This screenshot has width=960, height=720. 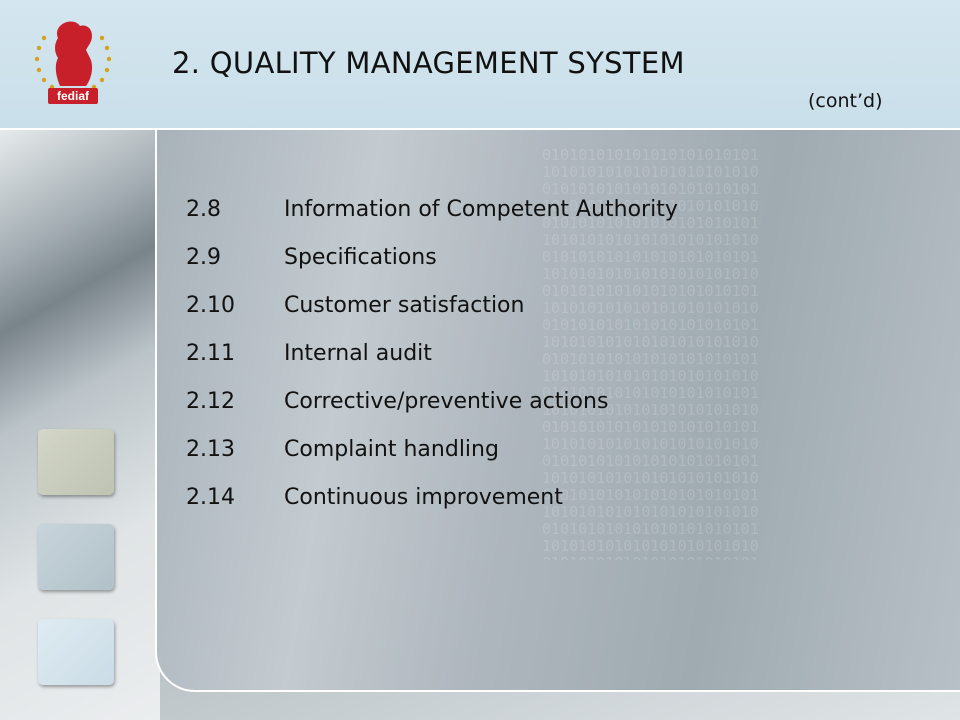 I want to click on dog-cat-silhouette-icon, so click(x=74, y=53).